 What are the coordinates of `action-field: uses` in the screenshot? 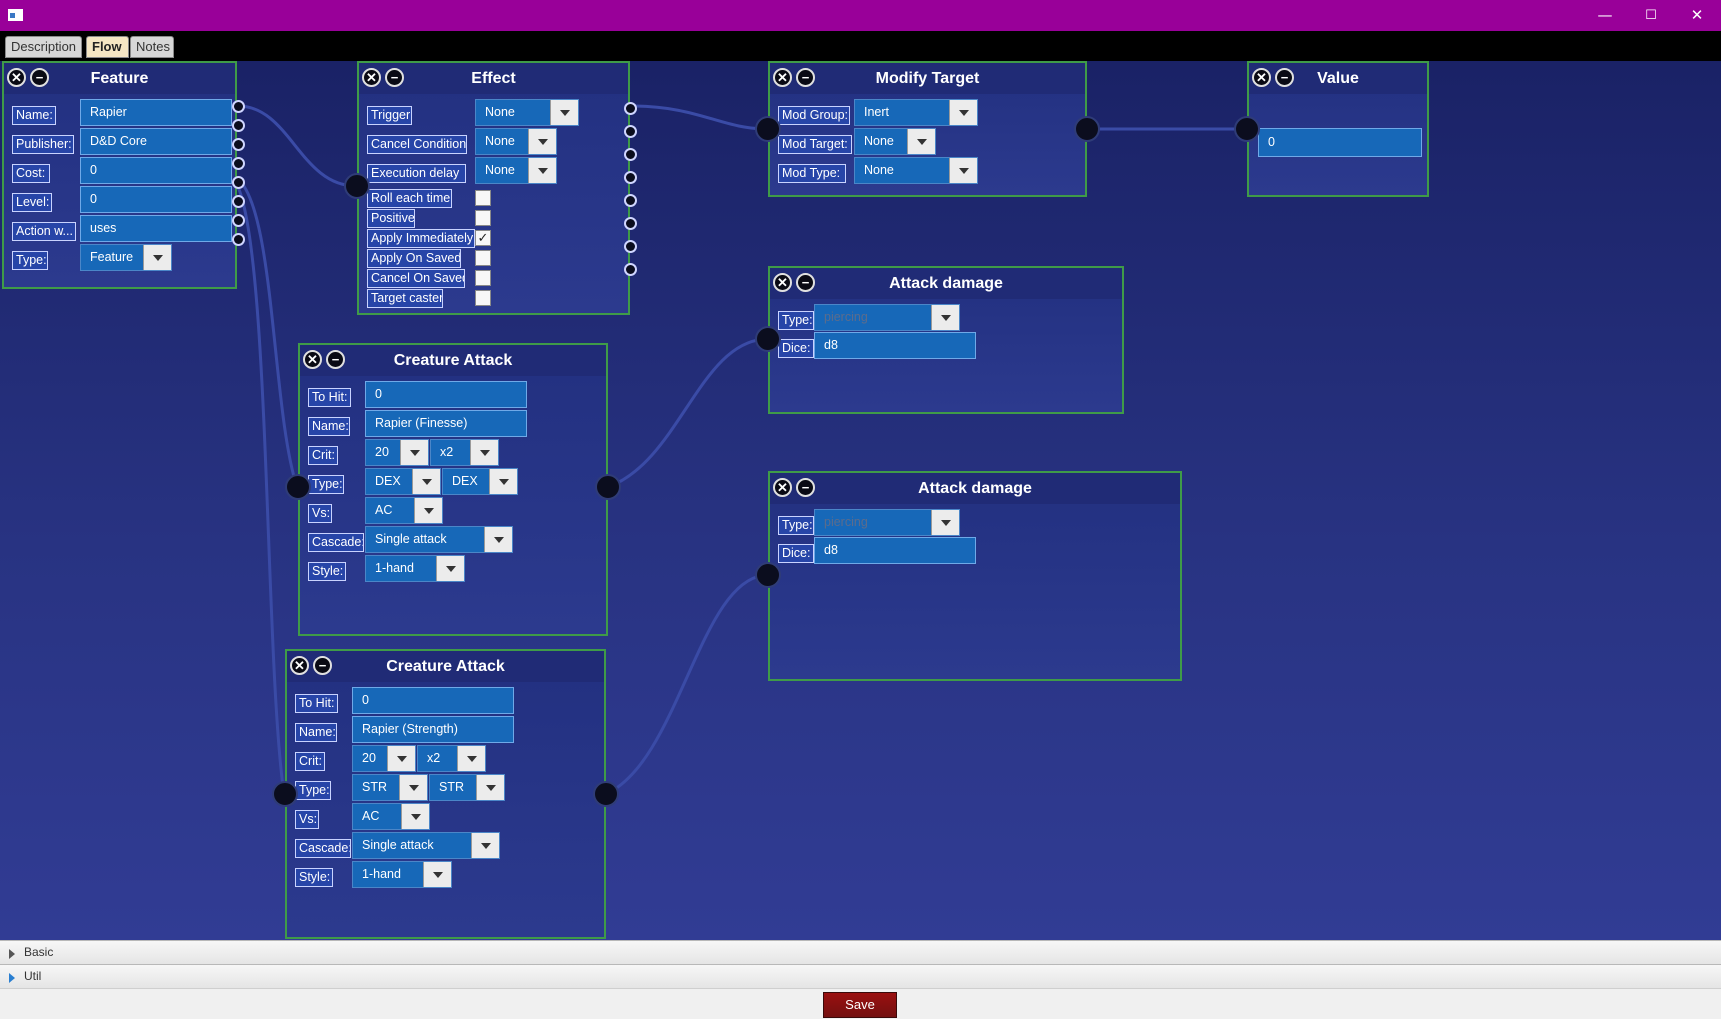 It's located at (156, 228).